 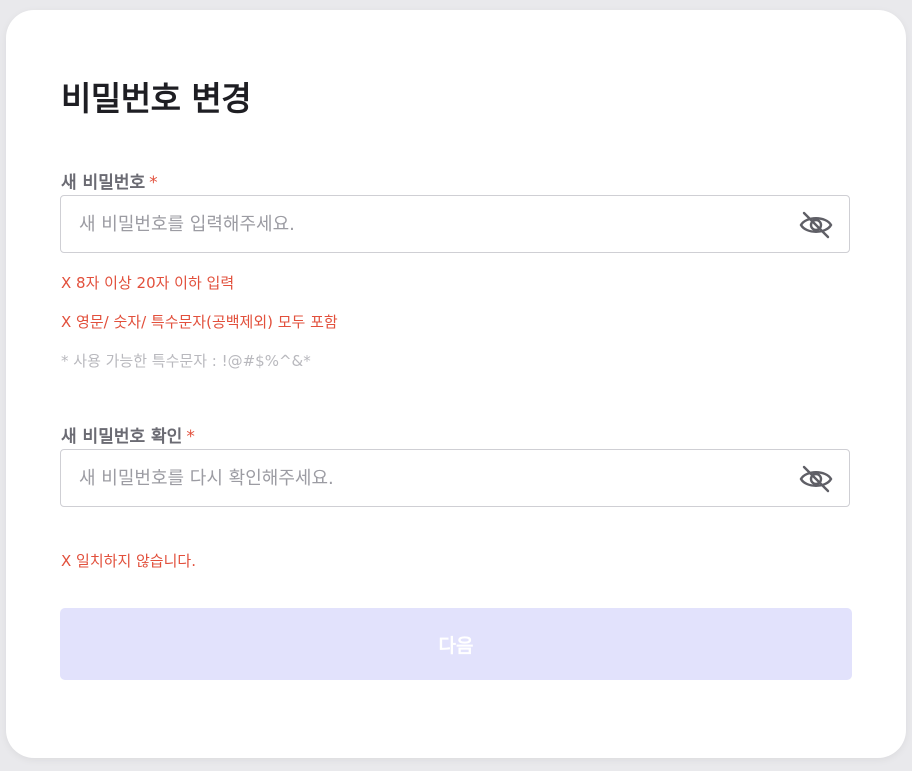 I want to click on rule-length-error: X 8자 이상 20자 이하 입력, so click(x=148, y=283).